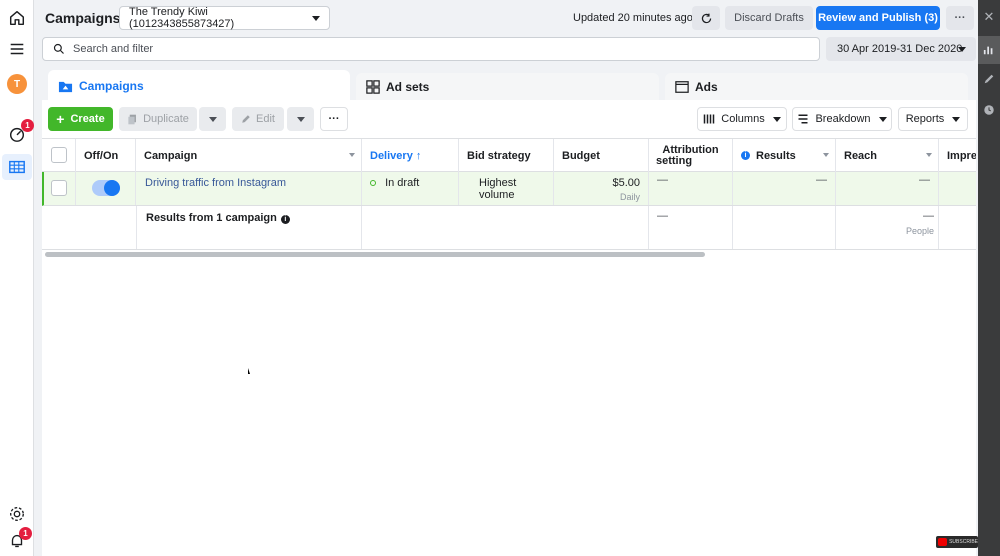  I want to click on folder-icon, so click(65, 86).